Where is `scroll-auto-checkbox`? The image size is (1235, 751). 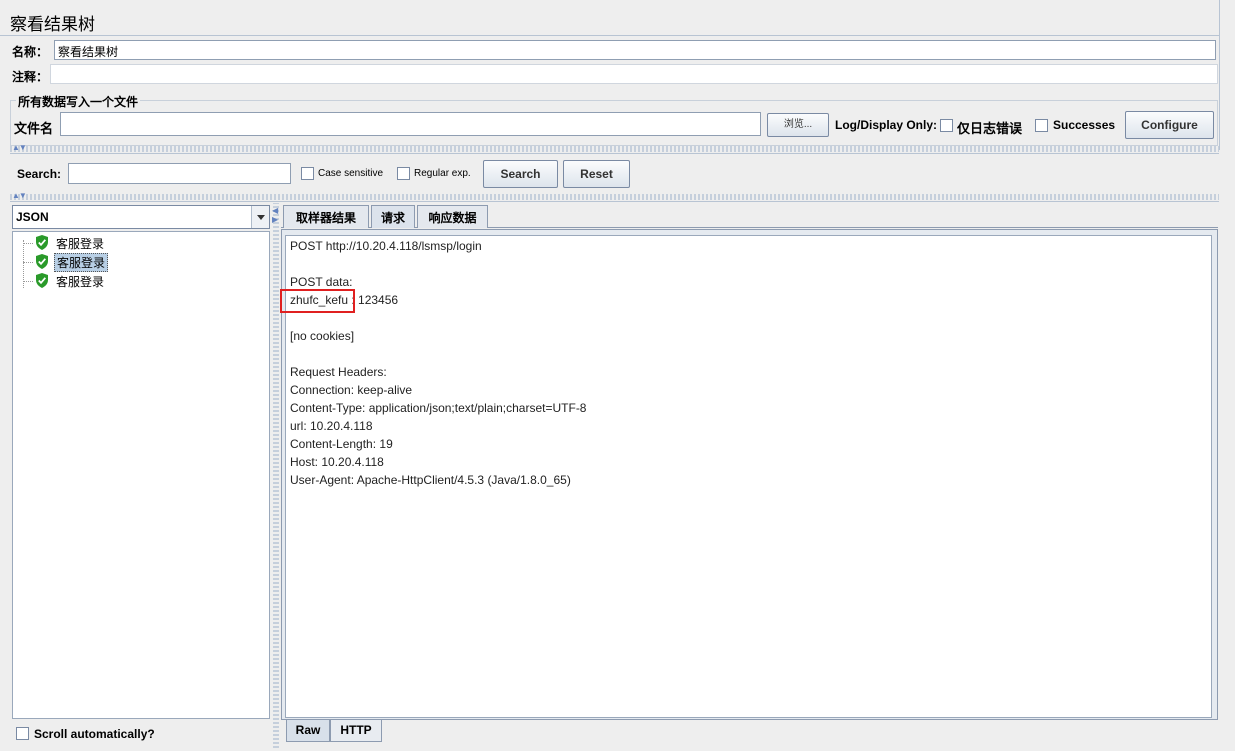 scroll-auto-checkbox is located at coordinates (22, 733).